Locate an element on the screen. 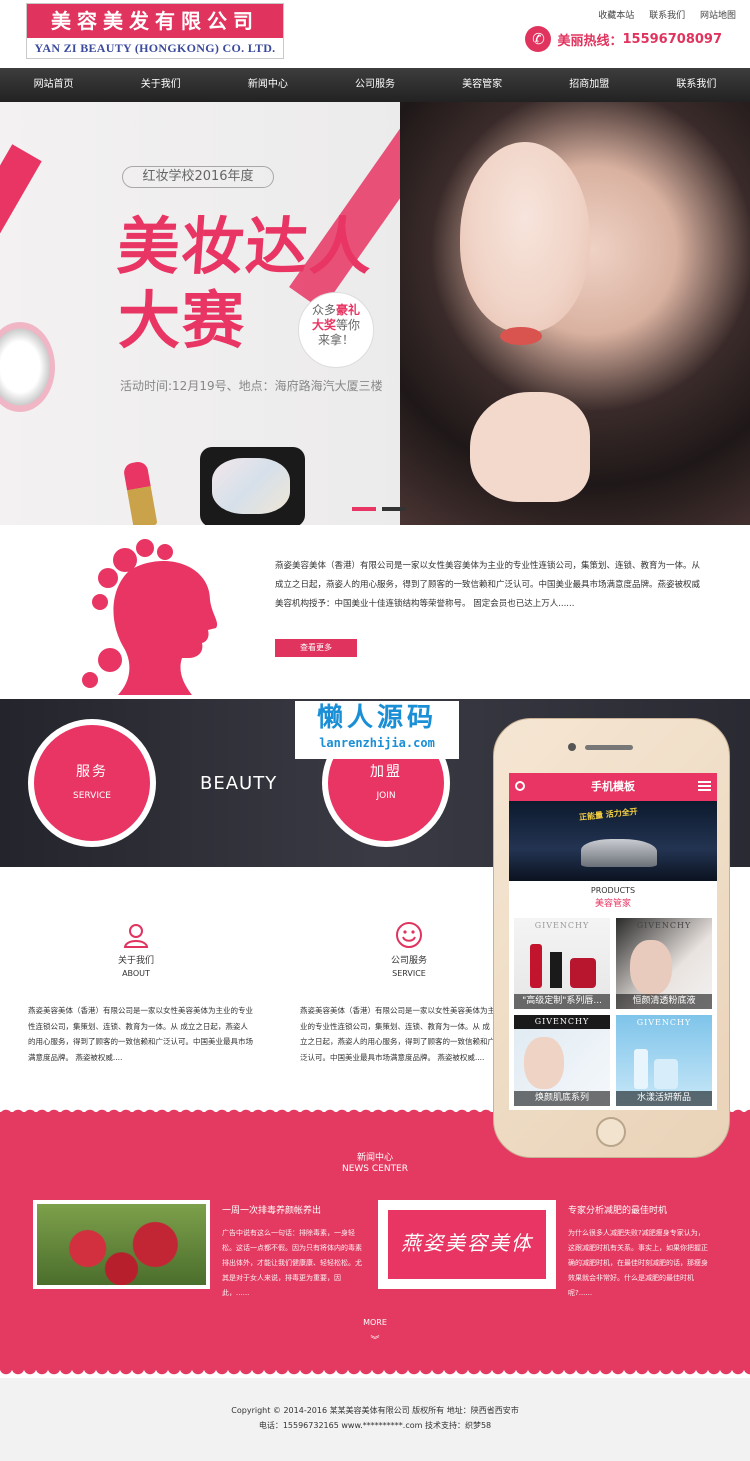  watermark-cn: 懒人源码 is located at coordinates (376, 718).